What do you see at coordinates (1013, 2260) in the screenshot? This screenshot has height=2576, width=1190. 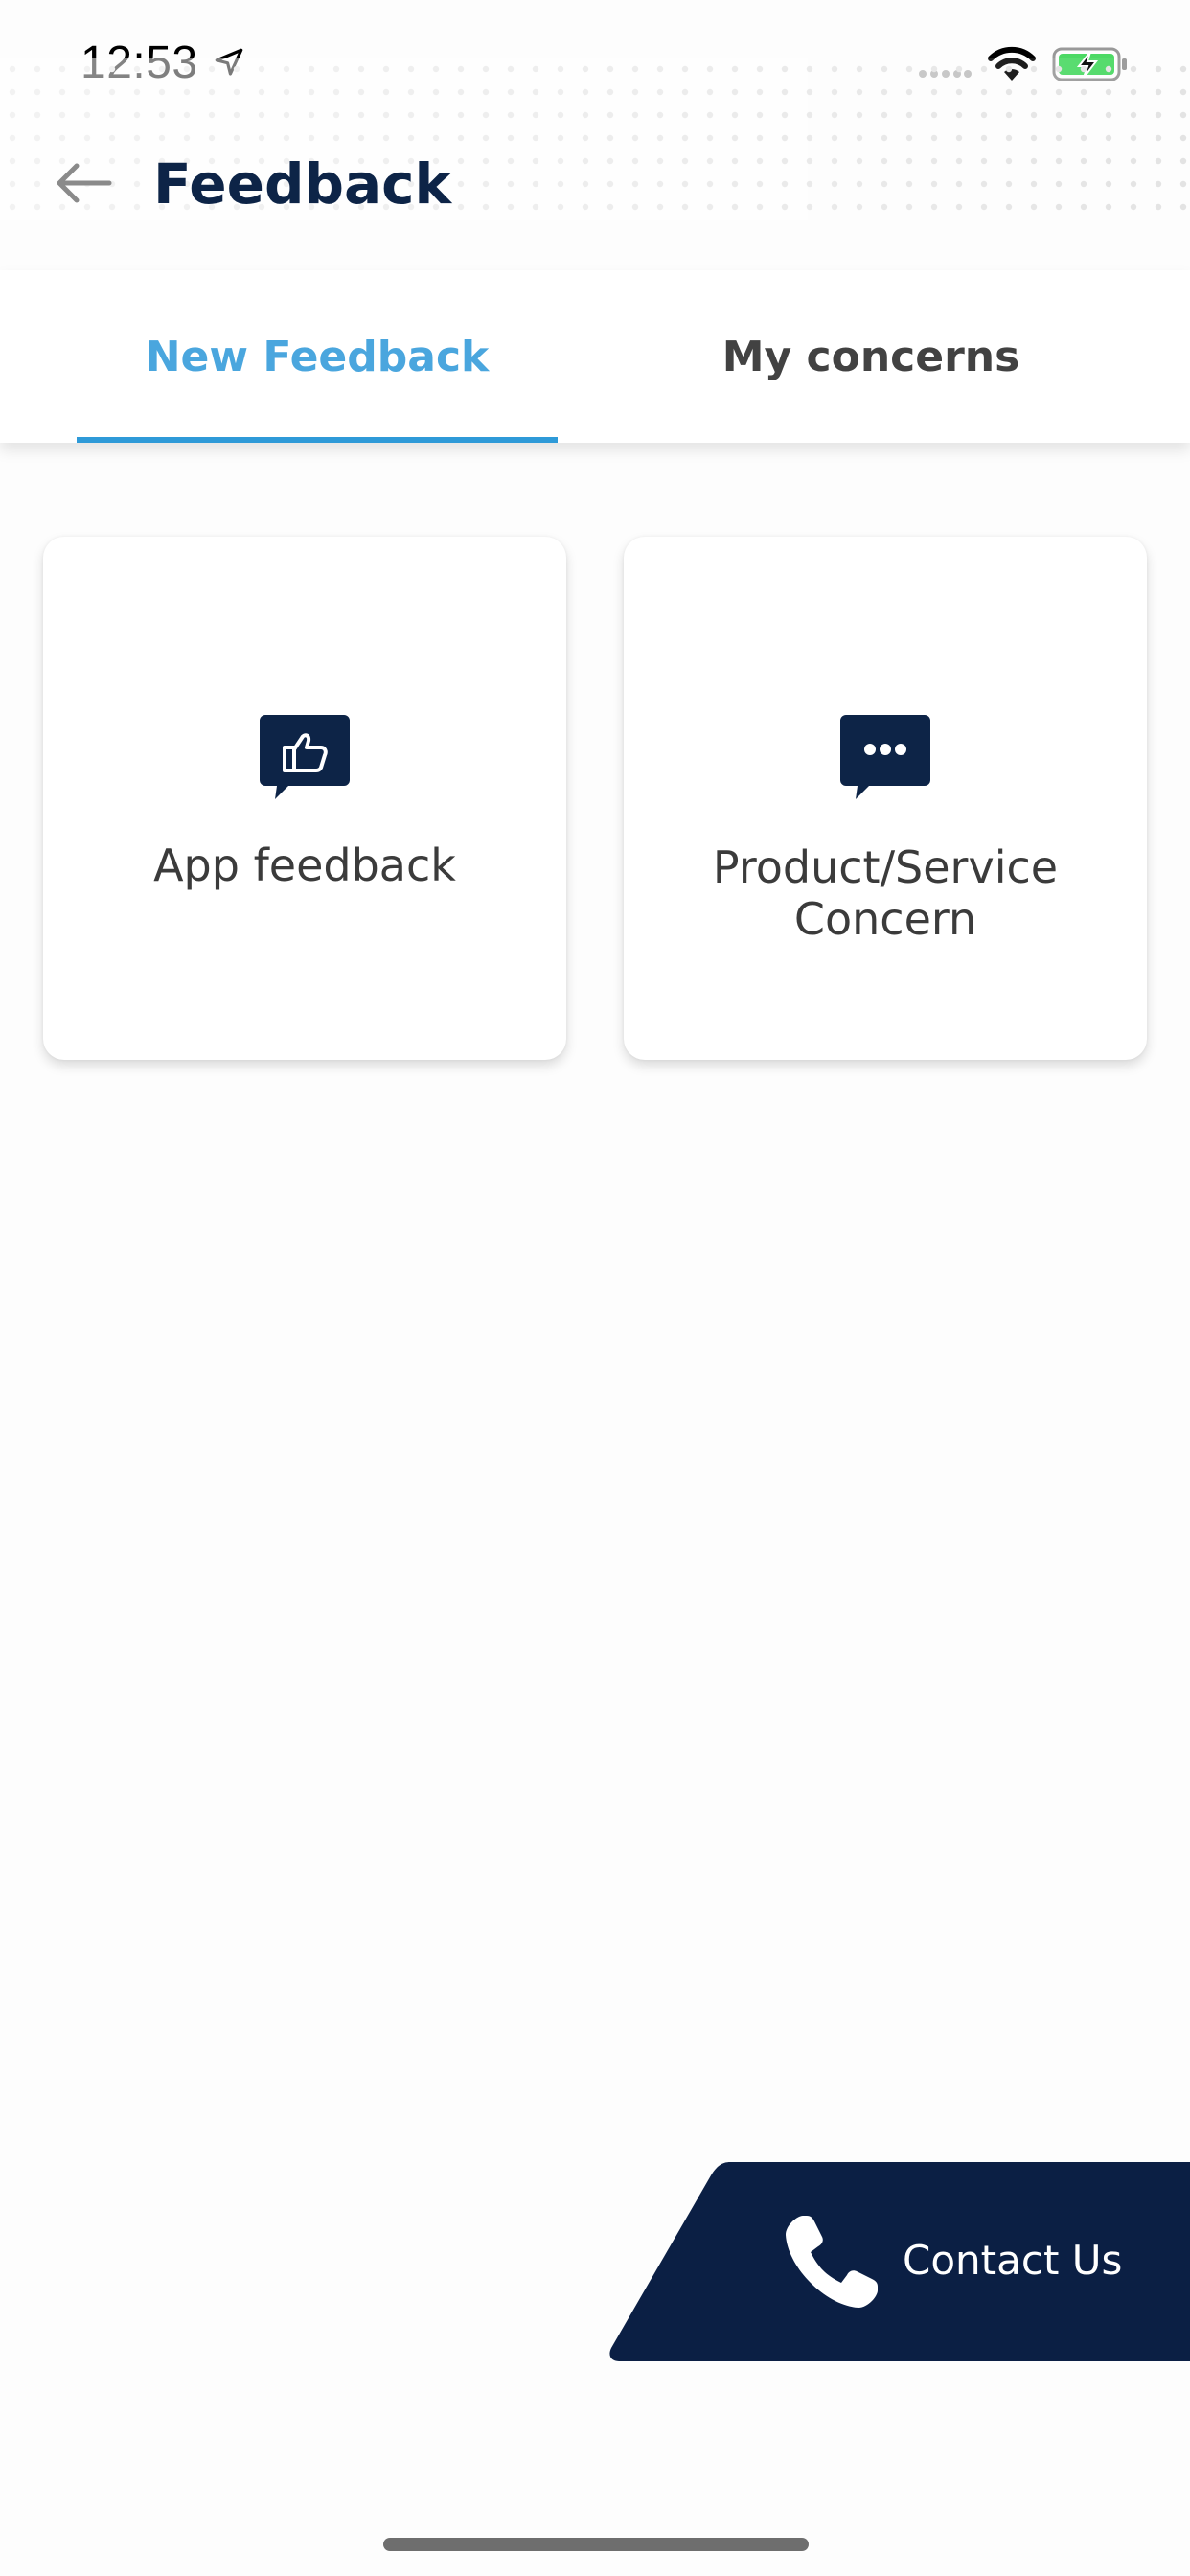 I see `contact-us-label: Contact Us` at bounding box center [1013, 2260].